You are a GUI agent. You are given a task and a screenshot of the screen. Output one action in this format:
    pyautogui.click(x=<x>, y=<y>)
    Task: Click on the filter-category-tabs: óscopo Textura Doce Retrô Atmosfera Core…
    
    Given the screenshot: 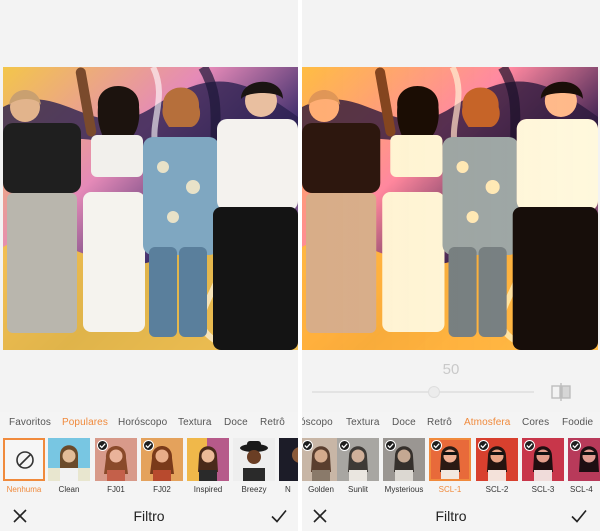 What is the action you would take?
    pyautogui.click(x=451, y=426)
    